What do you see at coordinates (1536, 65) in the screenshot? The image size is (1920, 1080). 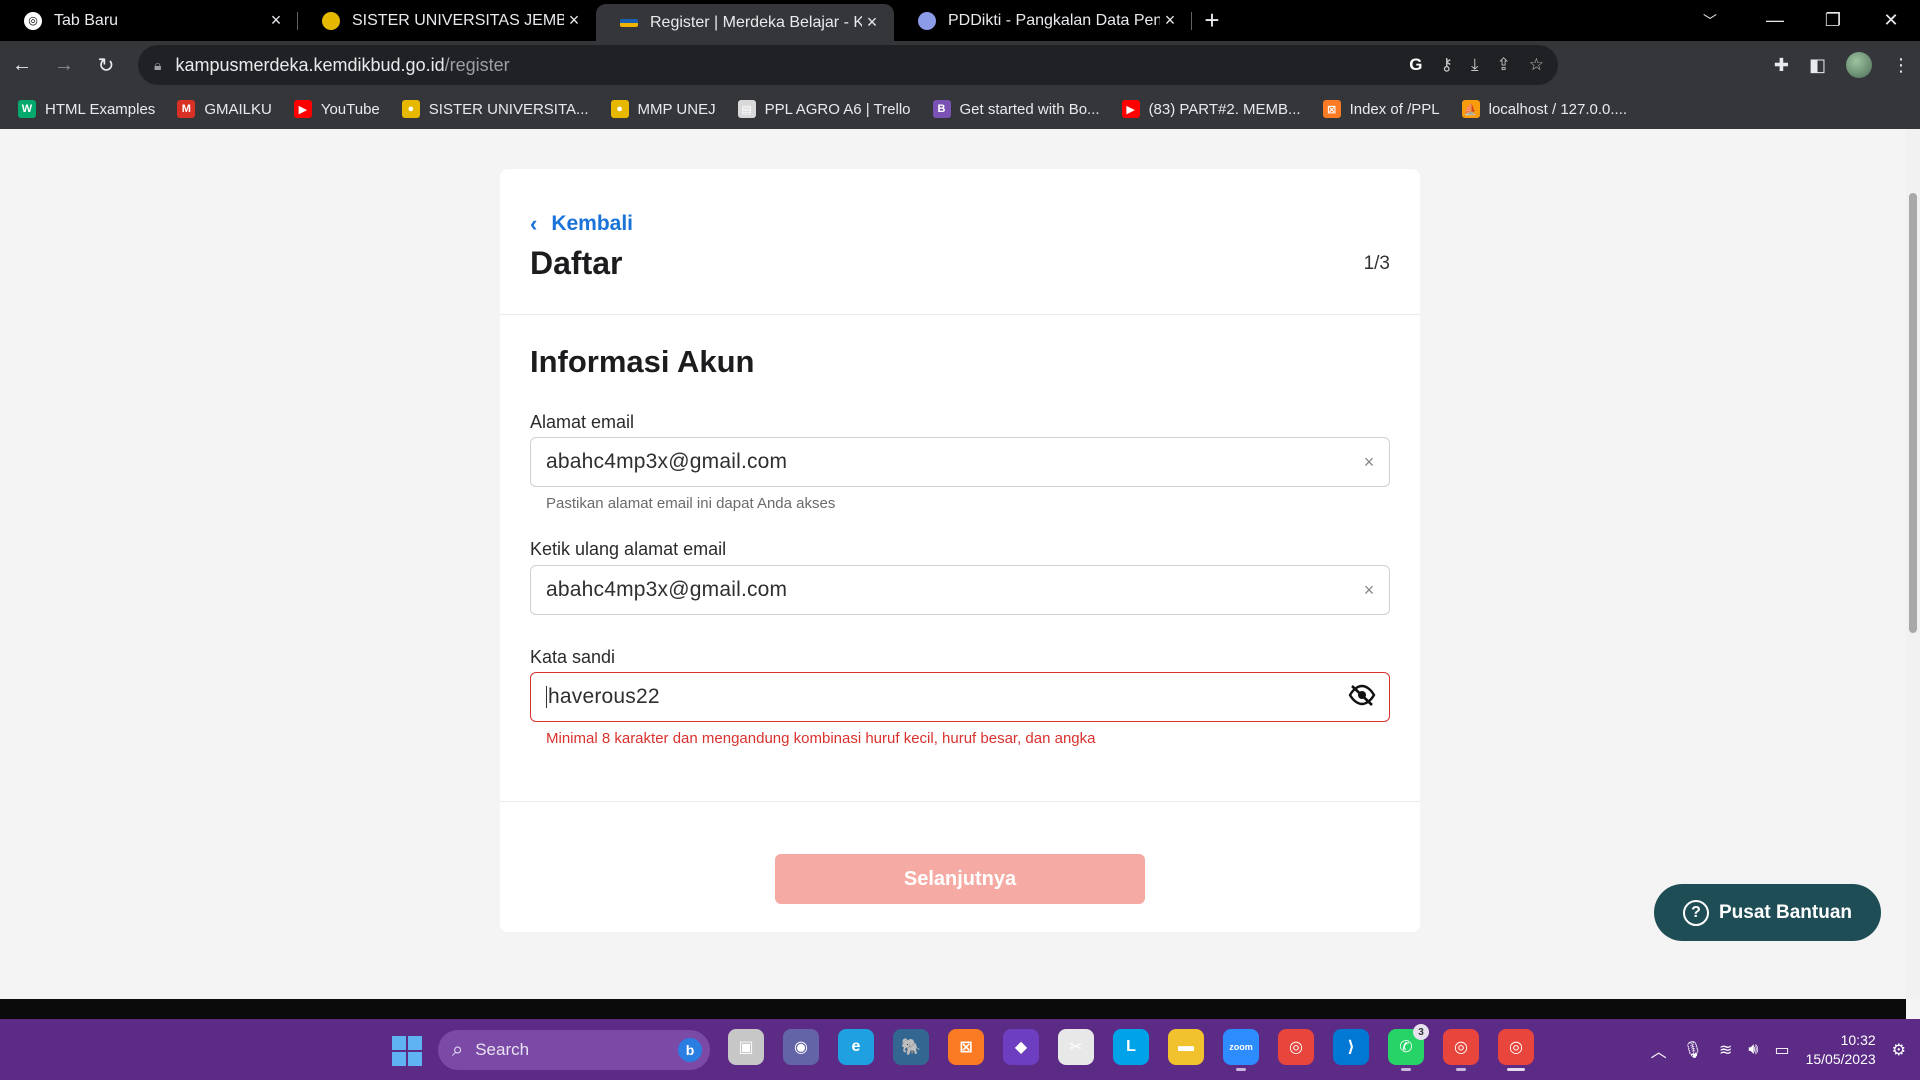 I see `bookmark-star-icon: ☆` at bounding box center [1536, 65].